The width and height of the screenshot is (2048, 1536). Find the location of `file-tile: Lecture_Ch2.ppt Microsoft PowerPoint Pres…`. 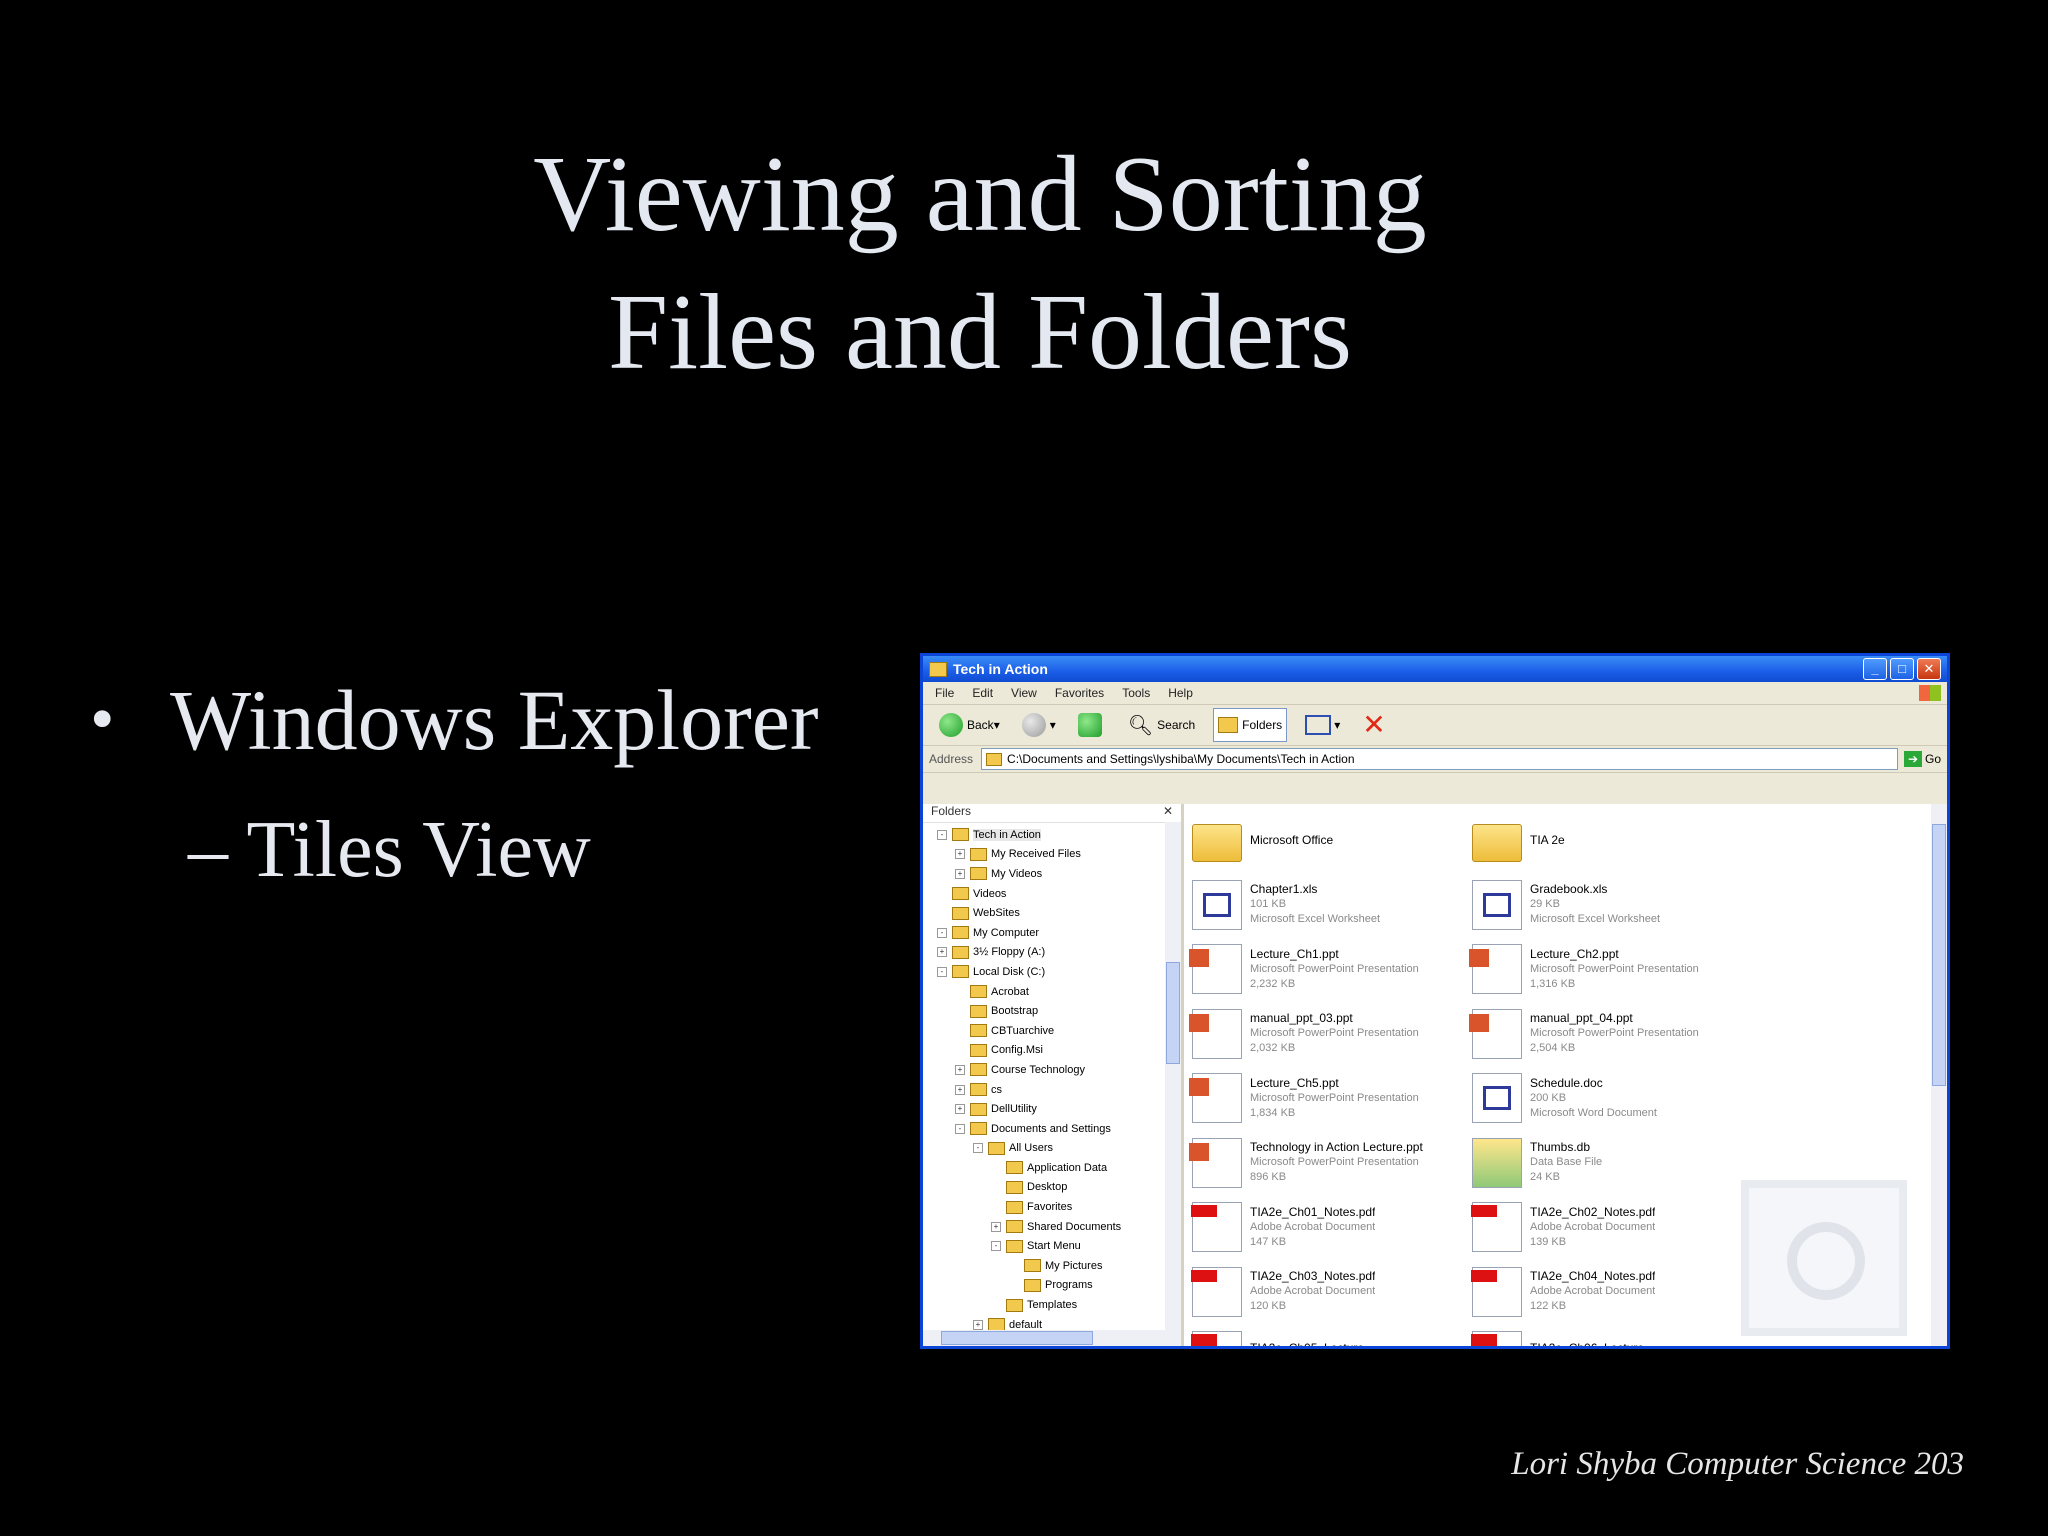

file-tile: Lecture_Ch2.ppt Microsoft PowerPoint Pres… is located at coordinates (1610, 969).